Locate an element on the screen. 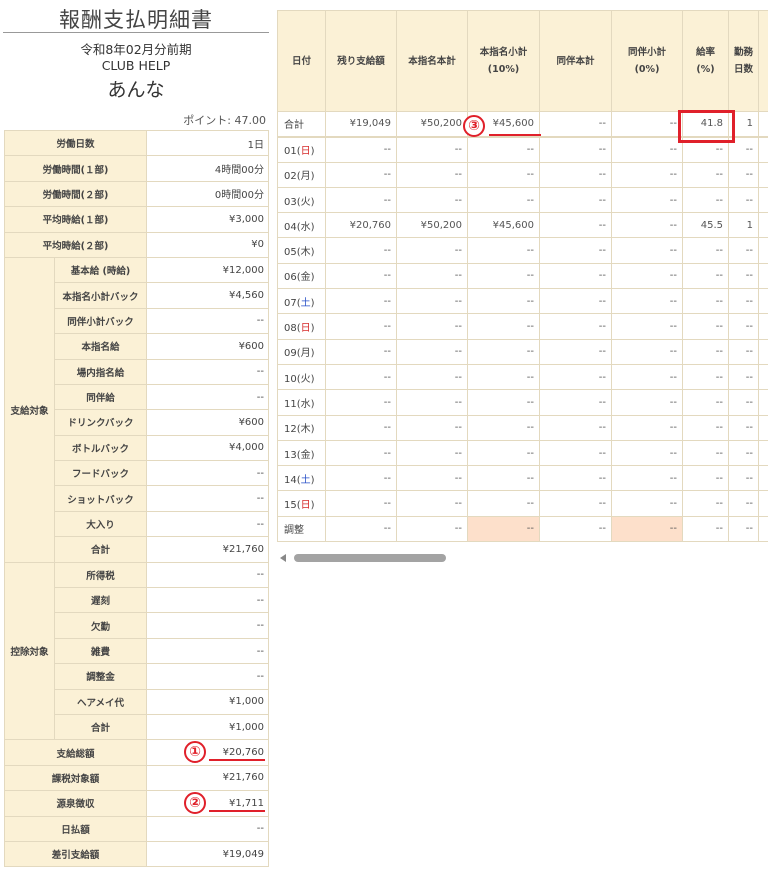  date-prefix: 01( is located at coordinates (292, 152).